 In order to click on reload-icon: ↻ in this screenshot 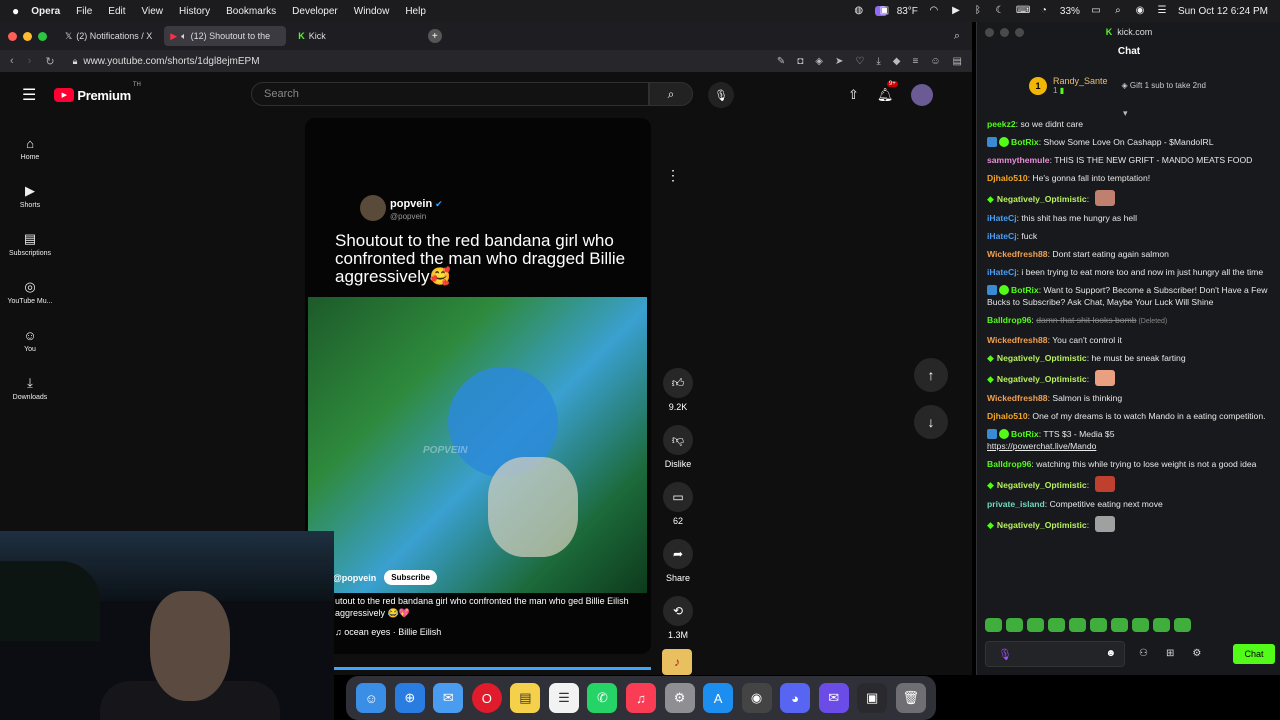, I will do `click(49, 61)`.